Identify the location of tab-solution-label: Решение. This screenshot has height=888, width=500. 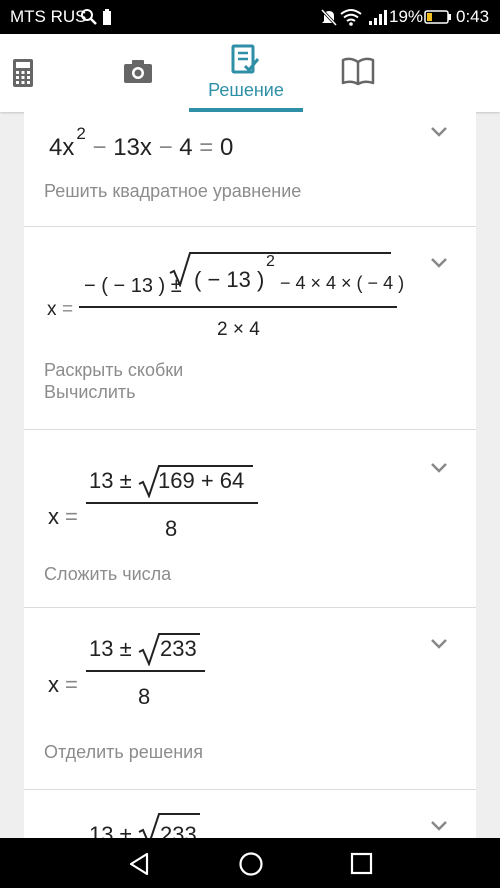
(246, 90).